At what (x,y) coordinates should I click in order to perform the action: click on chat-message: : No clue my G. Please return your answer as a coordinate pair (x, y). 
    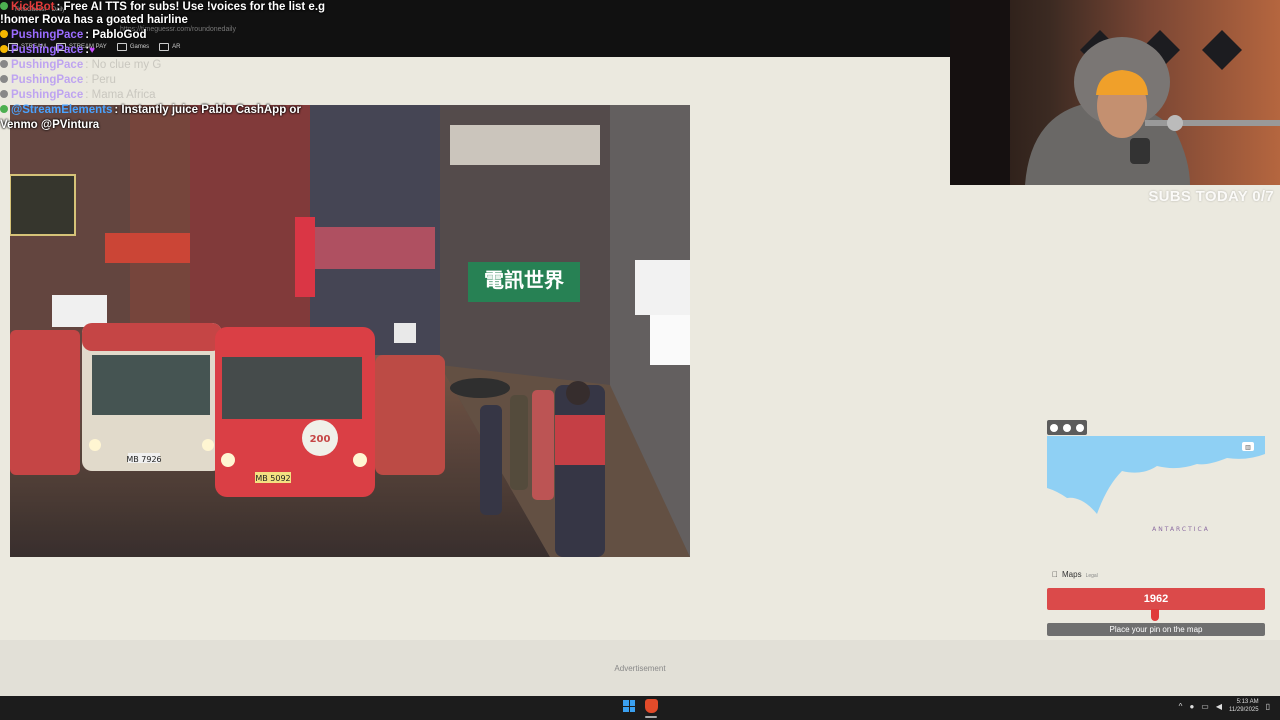
    Looking at the image, I should click on (123, 65).